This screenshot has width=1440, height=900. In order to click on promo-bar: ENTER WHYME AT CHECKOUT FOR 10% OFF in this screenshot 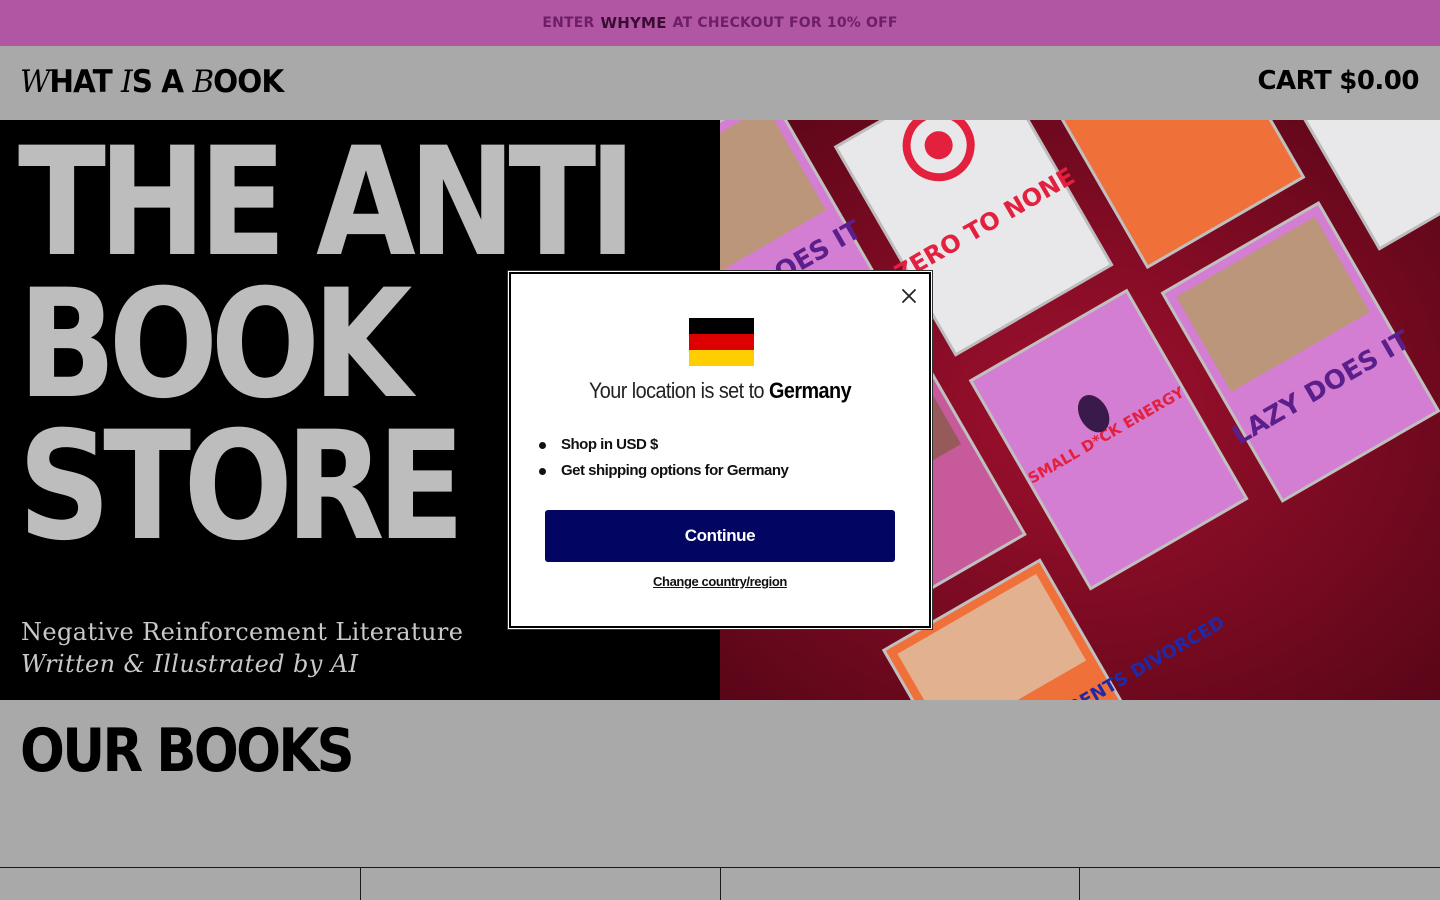, I will do `click(720, 23)`.